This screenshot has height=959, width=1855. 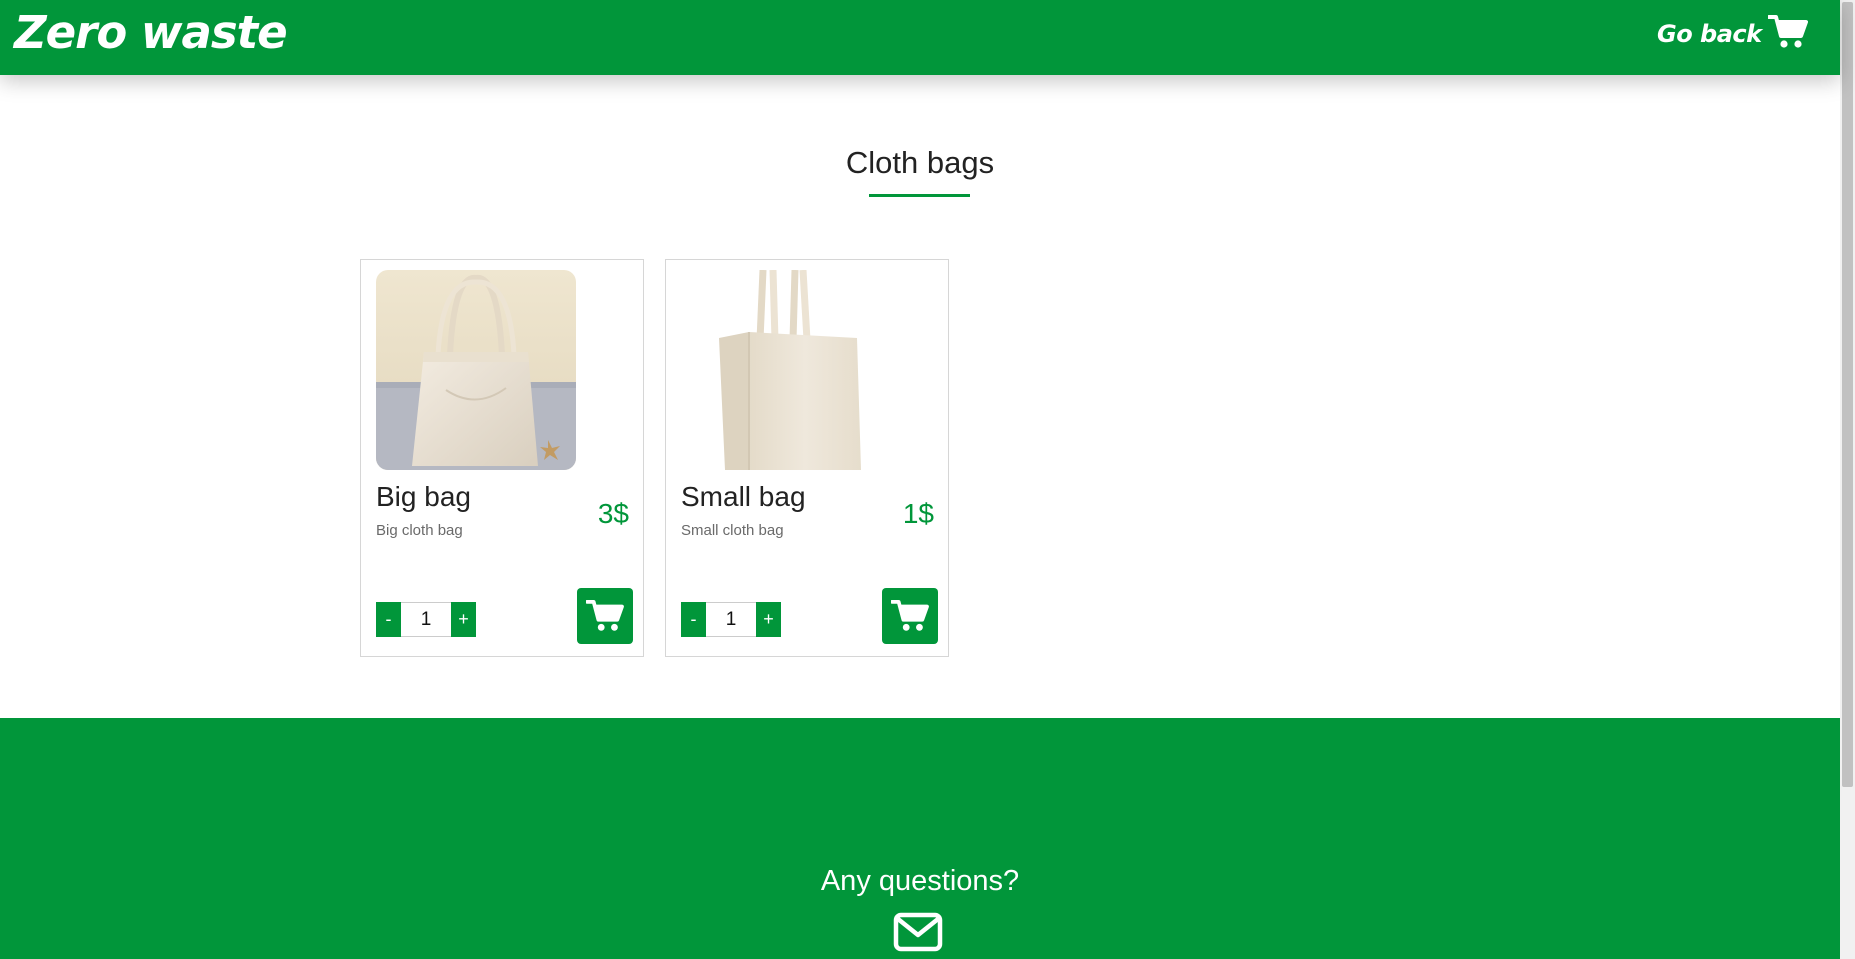 I want to click on product-name: Big bag, so click(x=423, y=496).